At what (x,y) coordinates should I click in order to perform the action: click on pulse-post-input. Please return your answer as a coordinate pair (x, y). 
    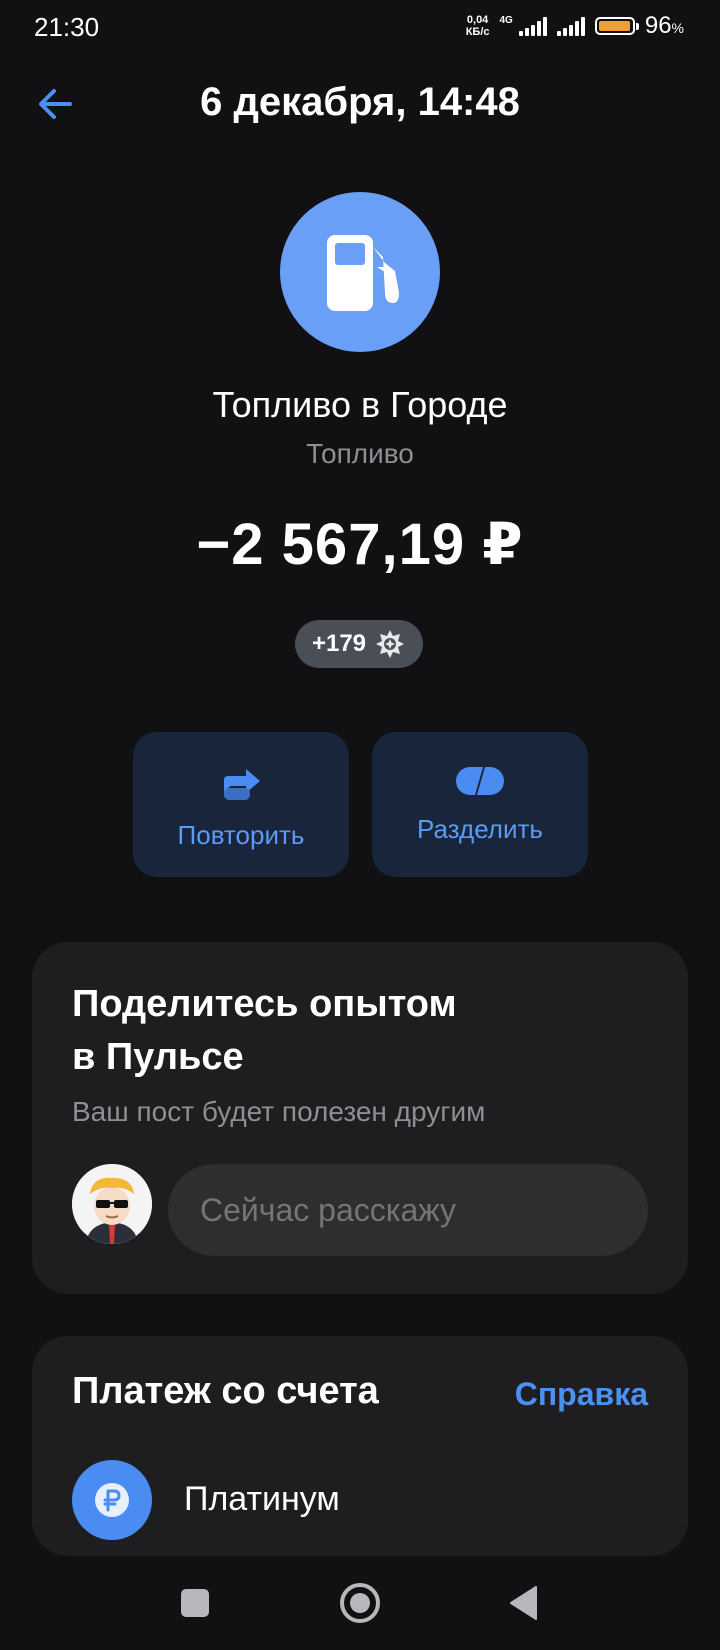
    Looking at the image, I should click on (408, 1210).